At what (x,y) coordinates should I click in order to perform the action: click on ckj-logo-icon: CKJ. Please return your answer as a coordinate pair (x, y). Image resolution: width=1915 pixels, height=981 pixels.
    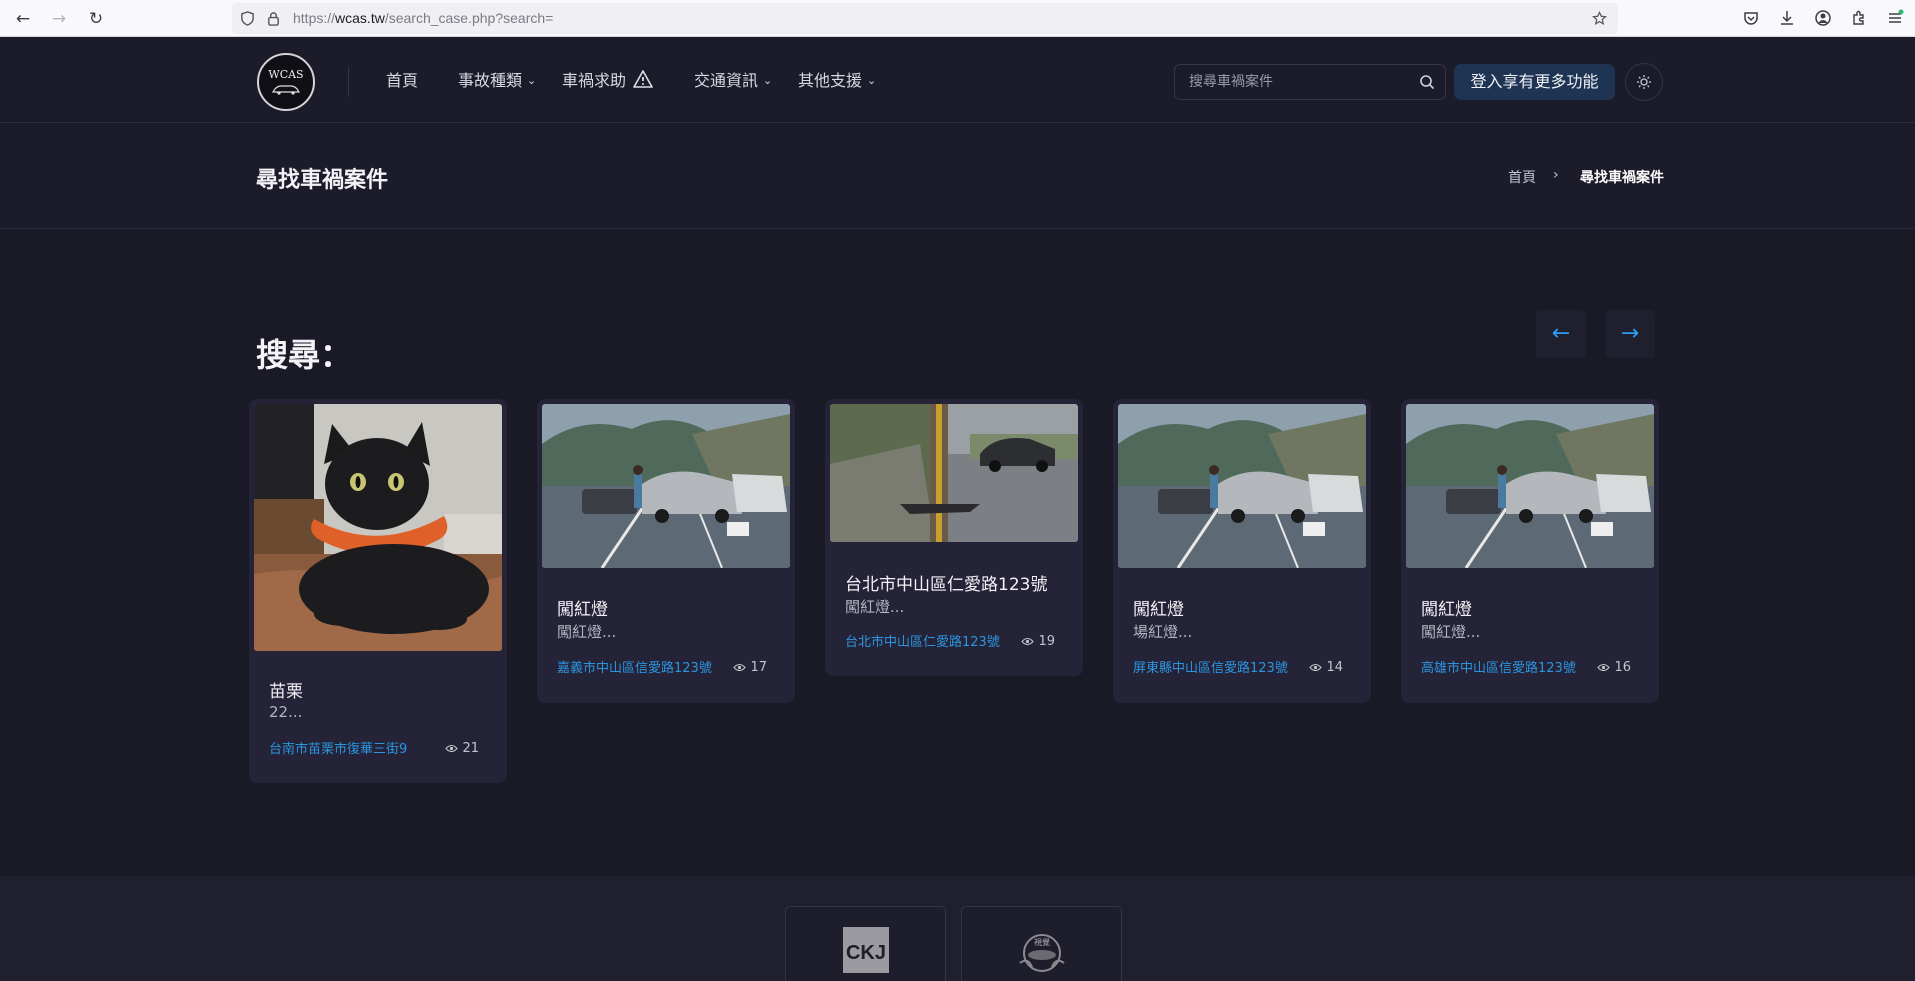
    Looking at the image, I should click on (866, 950).